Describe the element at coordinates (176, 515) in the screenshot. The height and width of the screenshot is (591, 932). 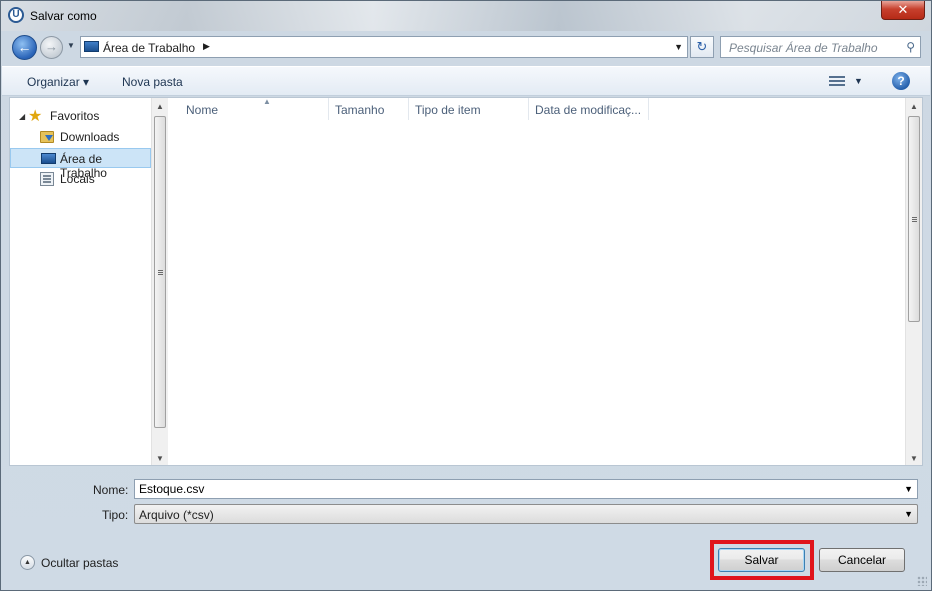
I see `file-type-value: Arquivo (*csv)` at that location.